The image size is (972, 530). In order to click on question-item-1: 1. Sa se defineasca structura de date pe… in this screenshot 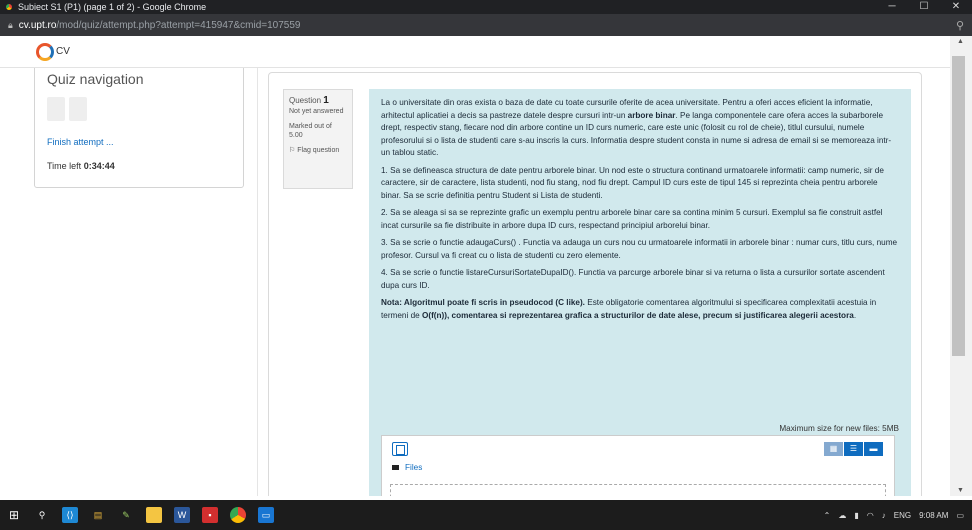, I will do `click(632, 182)`.